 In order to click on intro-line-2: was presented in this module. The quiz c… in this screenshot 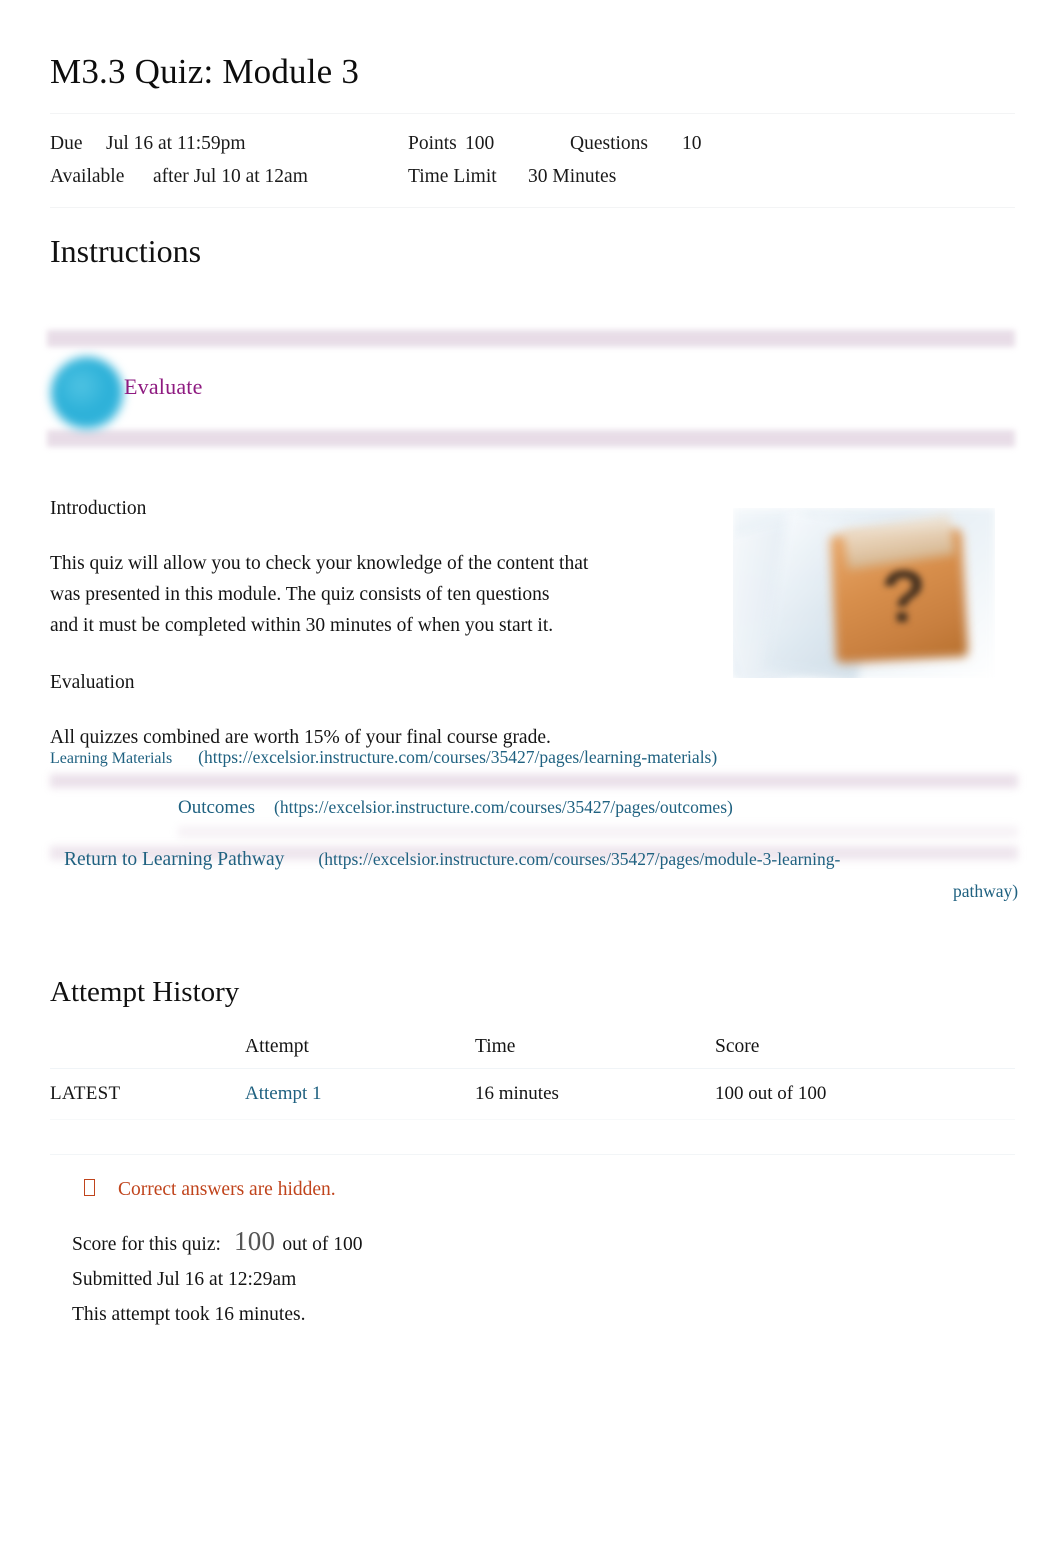, I will do `click(300, 594)`.